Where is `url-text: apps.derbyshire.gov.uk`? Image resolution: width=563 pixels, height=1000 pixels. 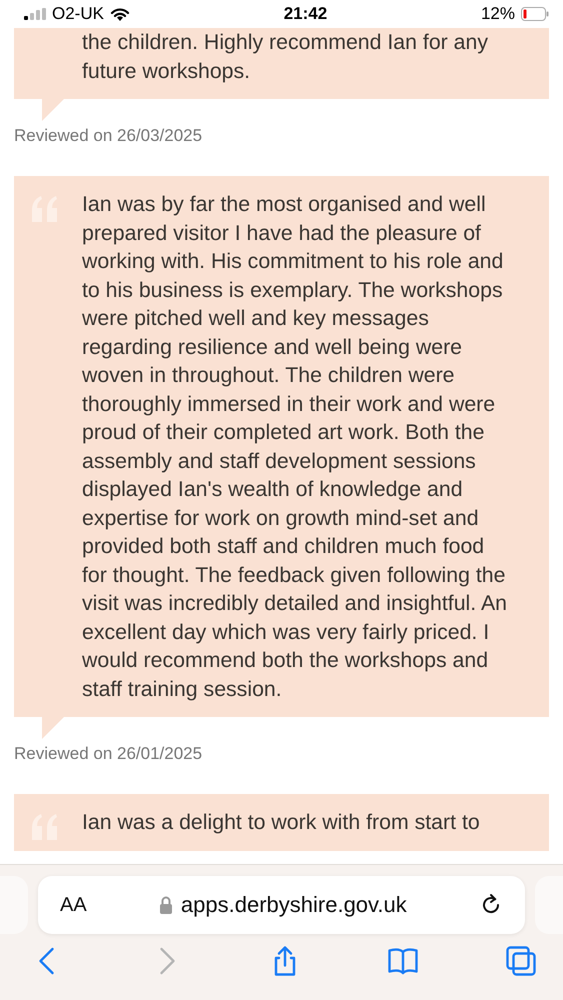 url-text: apps.derbyshire.gov.uk is located at coordinates (293, 905).